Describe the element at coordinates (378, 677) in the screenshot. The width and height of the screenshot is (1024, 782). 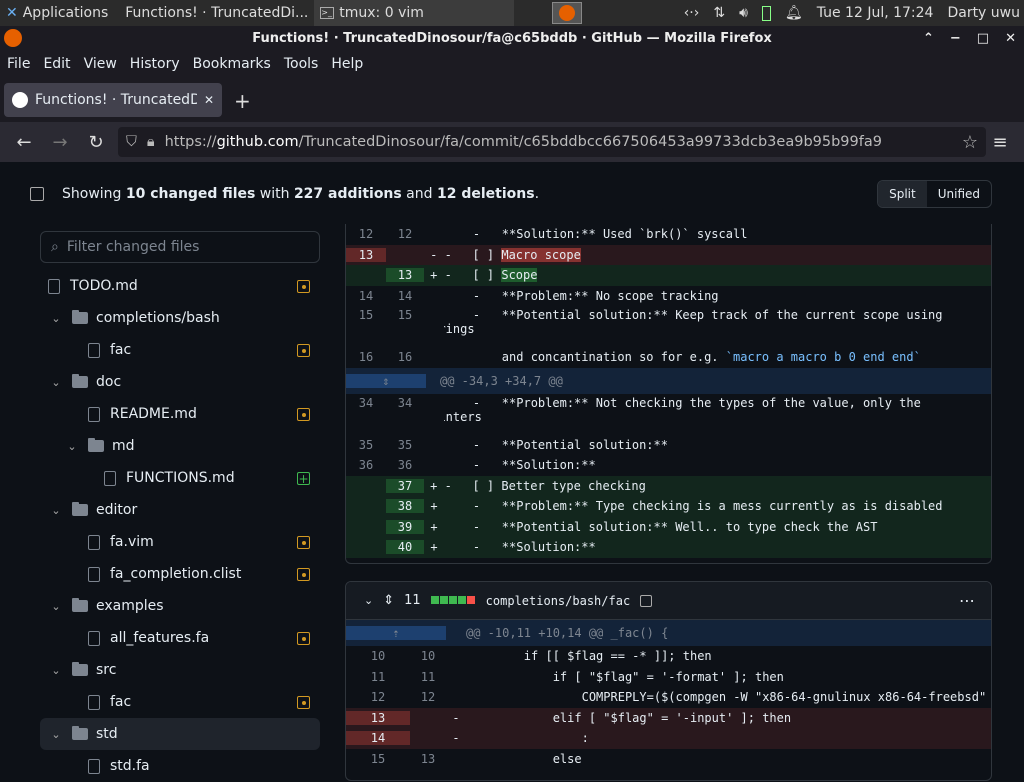
I see `old-line-number: 11` at that location.